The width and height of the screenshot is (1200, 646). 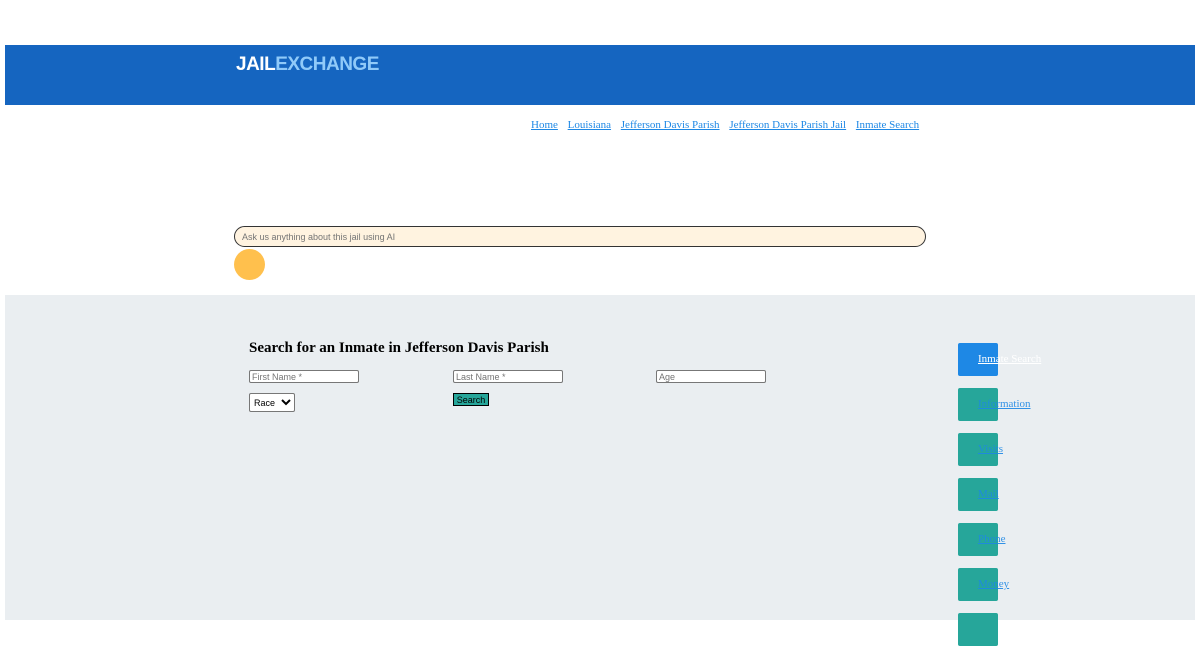 I want to click on race-select: Race, so click(x=272, y=402).